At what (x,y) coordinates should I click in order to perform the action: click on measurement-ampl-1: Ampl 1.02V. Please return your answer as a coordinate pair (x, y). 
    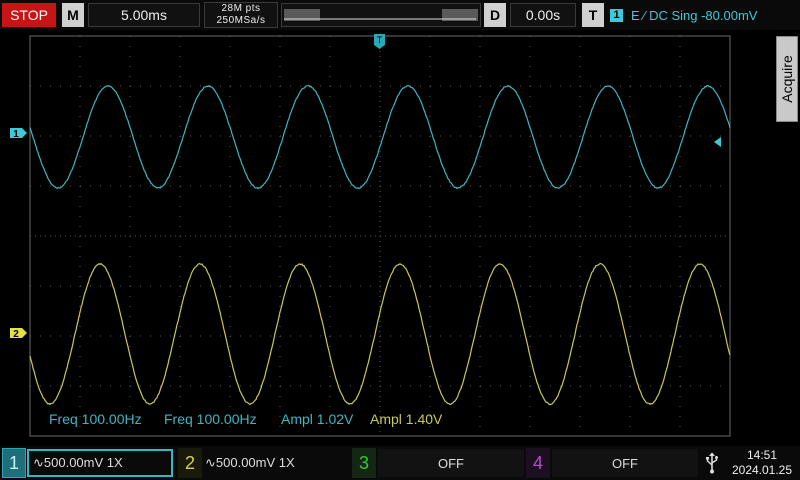
    Looking at the image, I should click on (317, 419).